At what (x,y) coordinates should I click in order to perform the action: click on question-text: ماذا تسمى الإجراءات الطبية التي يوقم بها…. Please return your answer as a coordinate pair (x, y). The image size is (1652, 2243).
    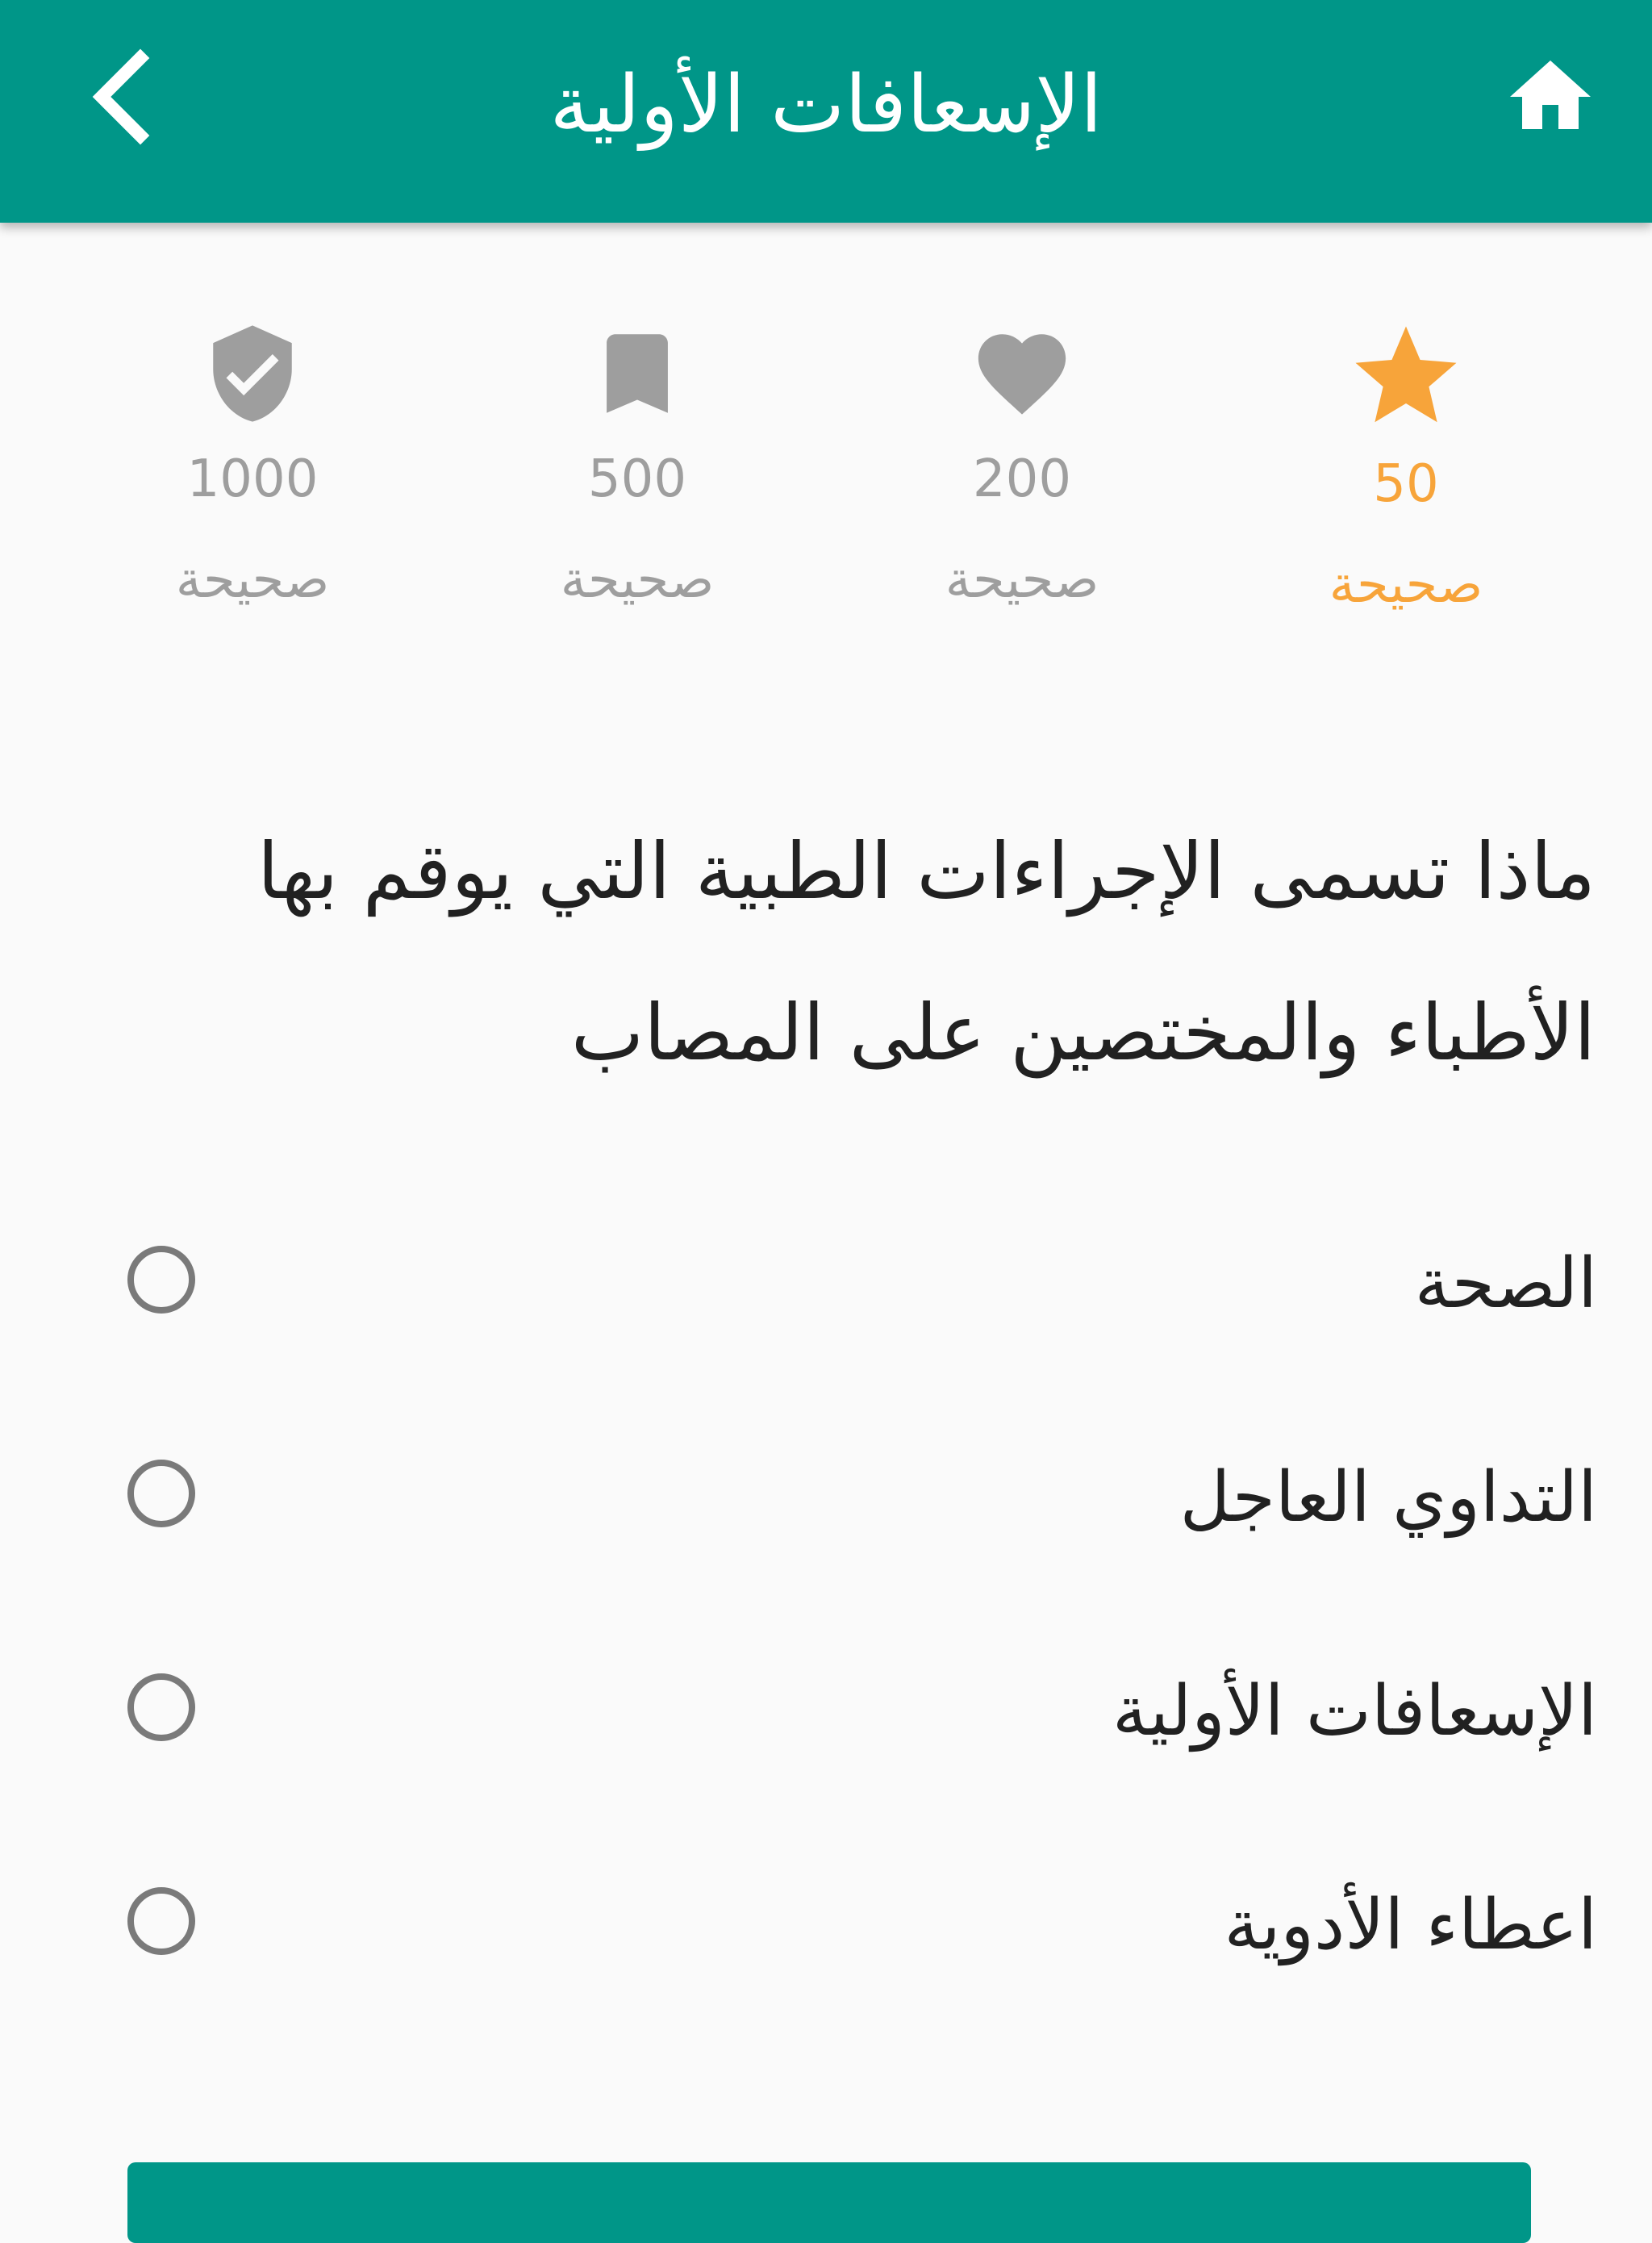
    Looking at the image, I should click on (926, 952).